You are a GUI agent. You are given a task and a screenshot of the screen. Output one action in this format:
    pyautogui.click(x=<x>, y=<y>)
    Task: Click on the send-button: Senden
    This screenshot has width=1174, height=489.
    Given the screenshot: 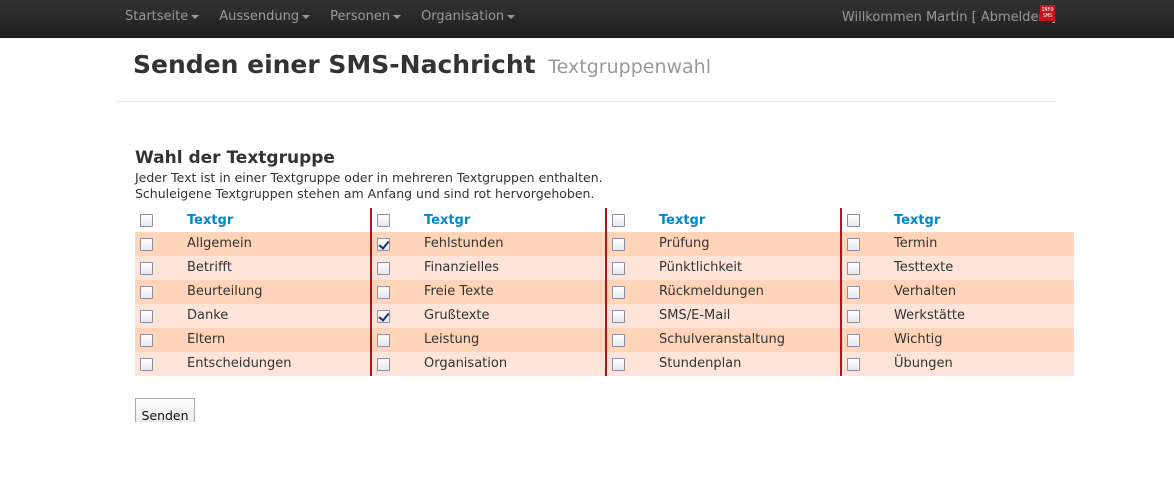 What is the action you would take?
    pyautogui.click(x=165, y=410)
    